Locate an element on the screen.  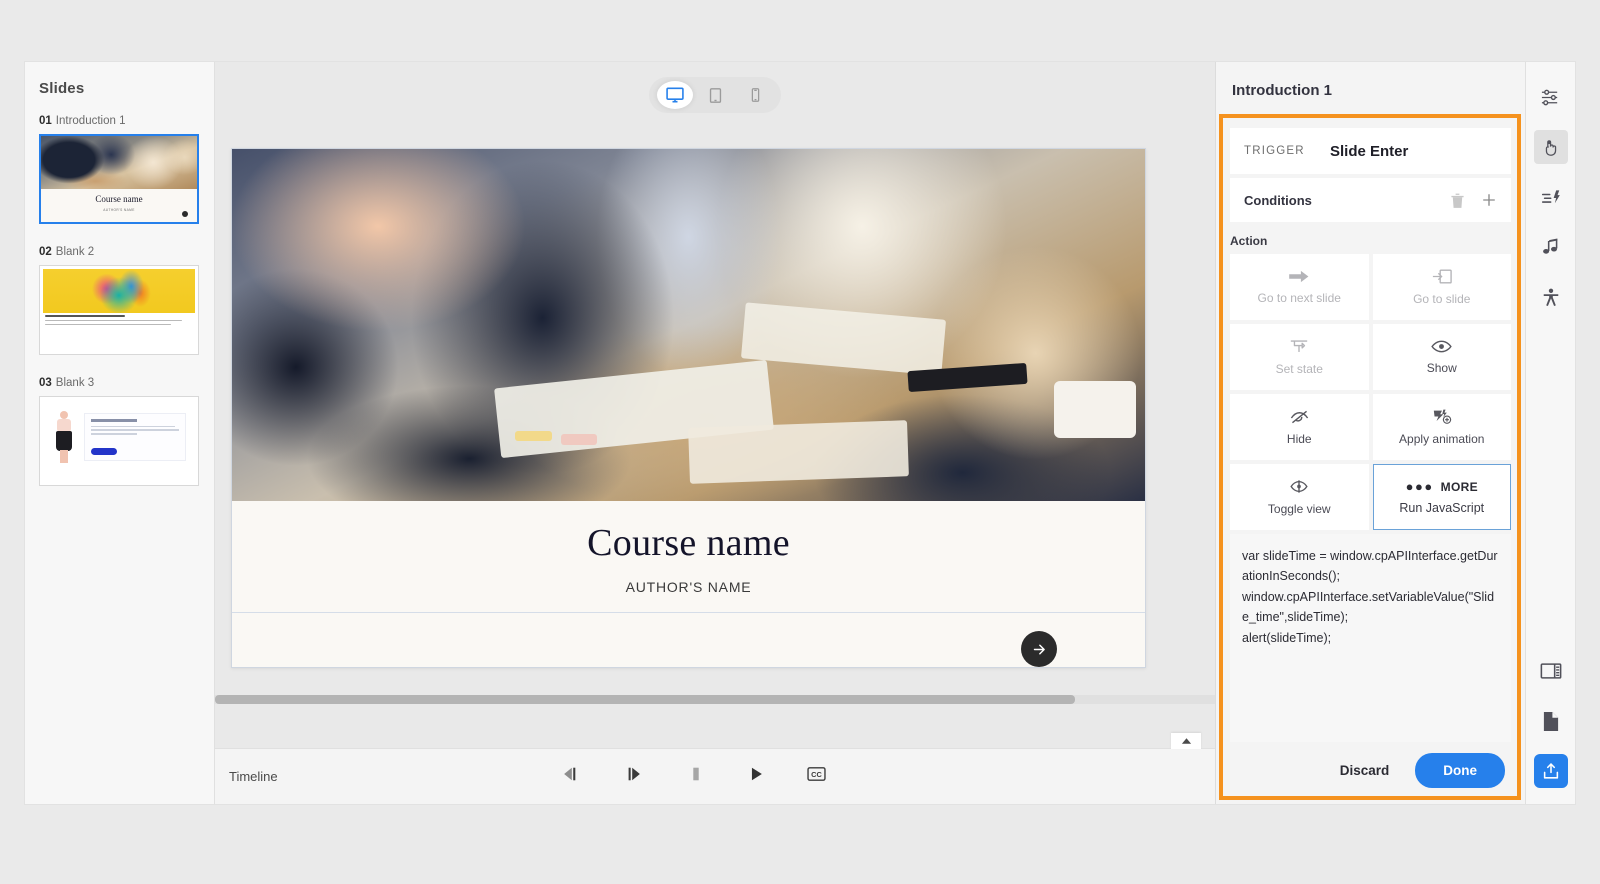
conditions-row: Conditions is located at coordinates (1370, 200).